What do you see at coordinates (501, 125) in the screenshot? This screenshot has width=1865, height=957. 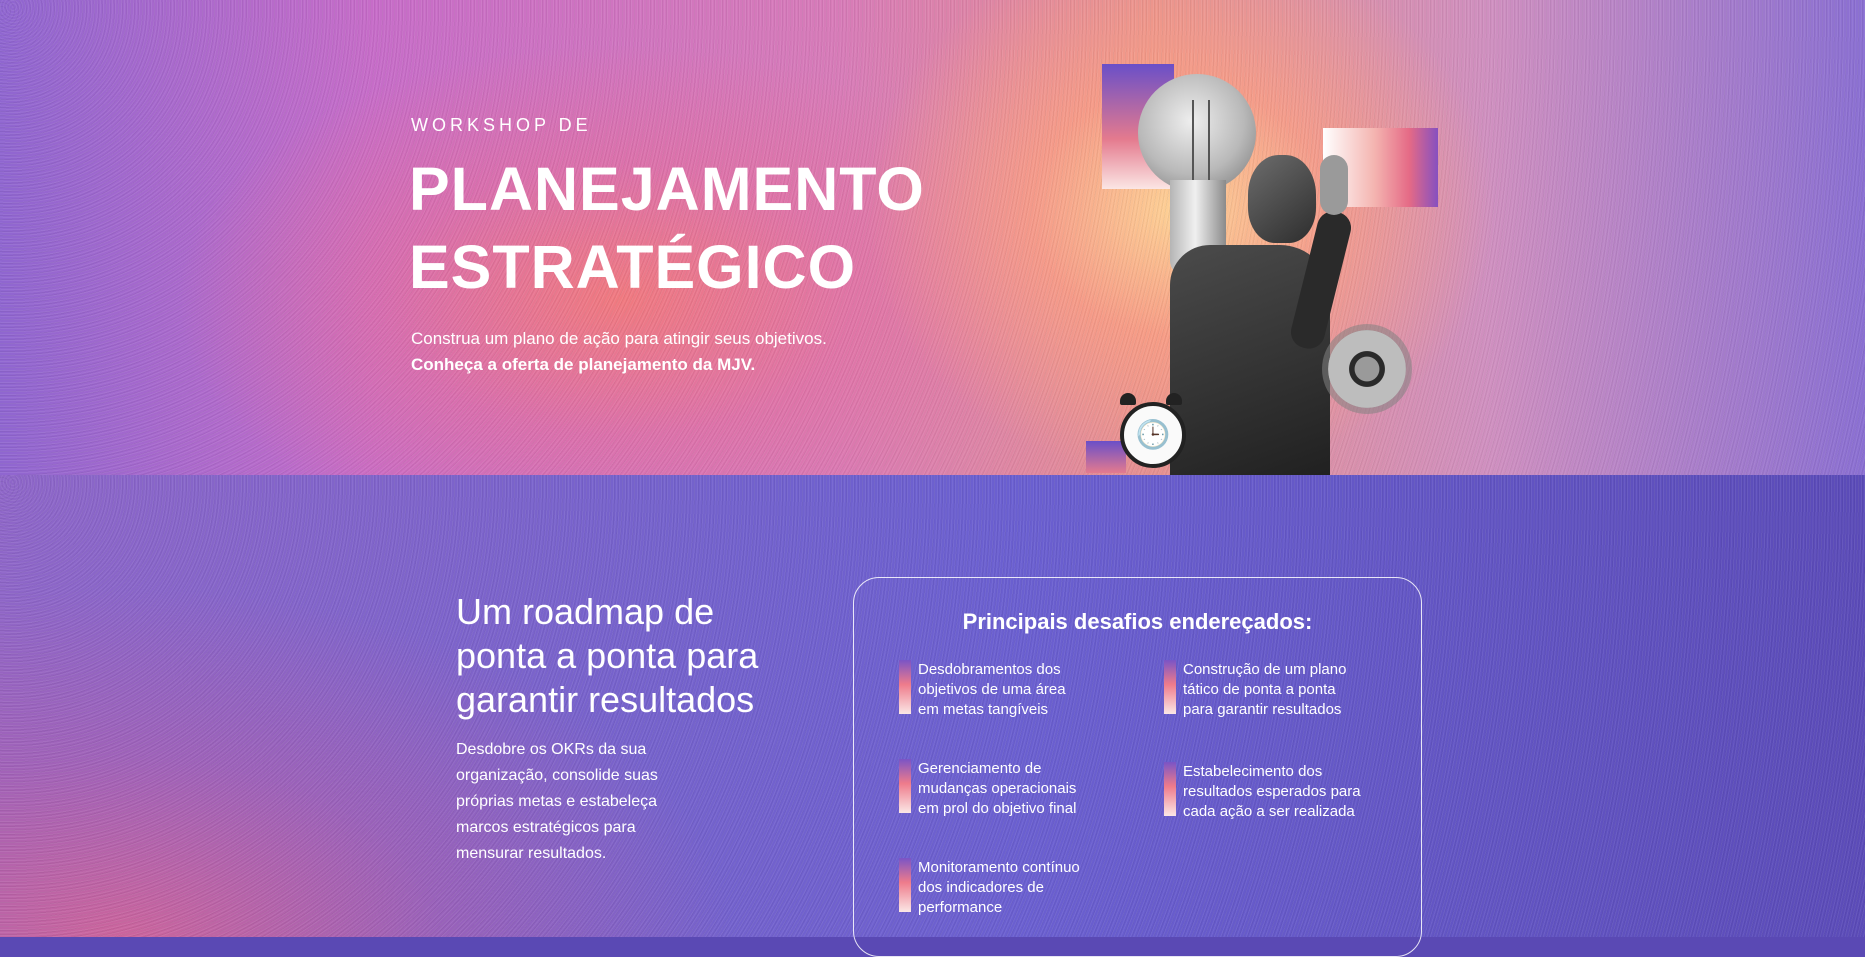 I see `hero-eyebrow: WORKSHOP DE` at bounding box center [501, 125].